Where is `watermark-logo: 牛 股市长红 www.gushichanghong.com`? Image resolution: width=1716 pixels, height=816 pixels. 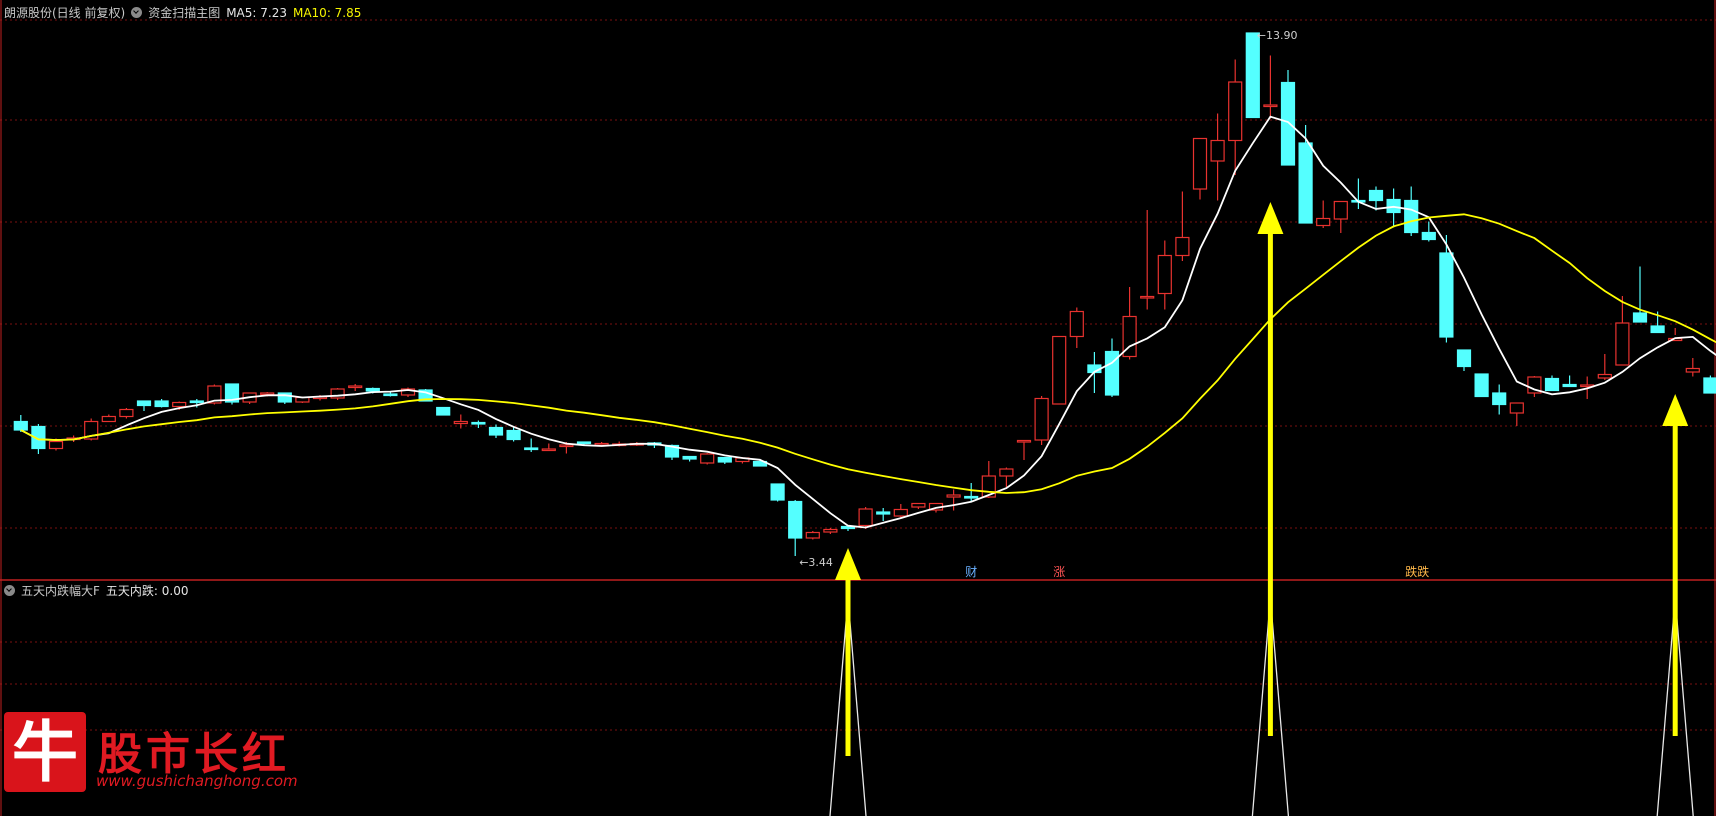 watermark-logo: 牛 股市长红 www.gushichanghong.com is located at coordinates (154, 752).